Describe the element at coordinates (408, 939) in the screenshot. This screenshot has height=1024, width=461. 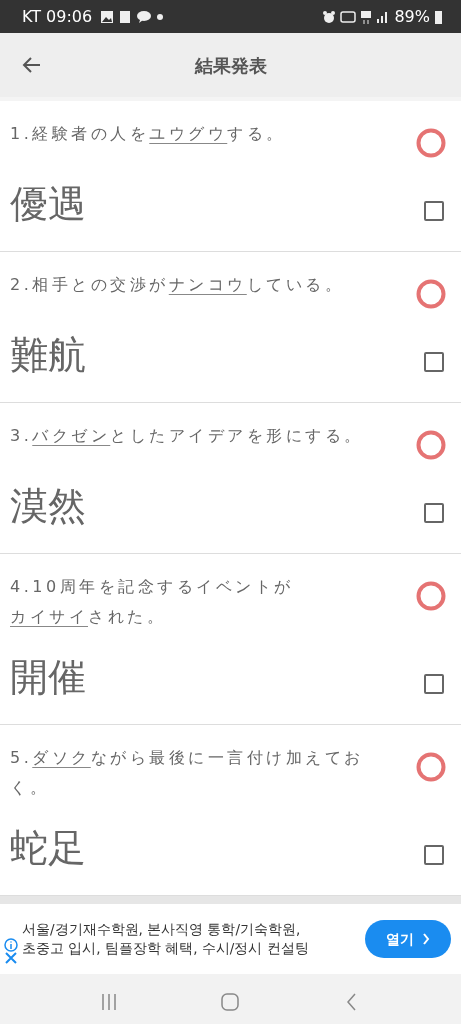
I see `open-button: 열기` at that location.